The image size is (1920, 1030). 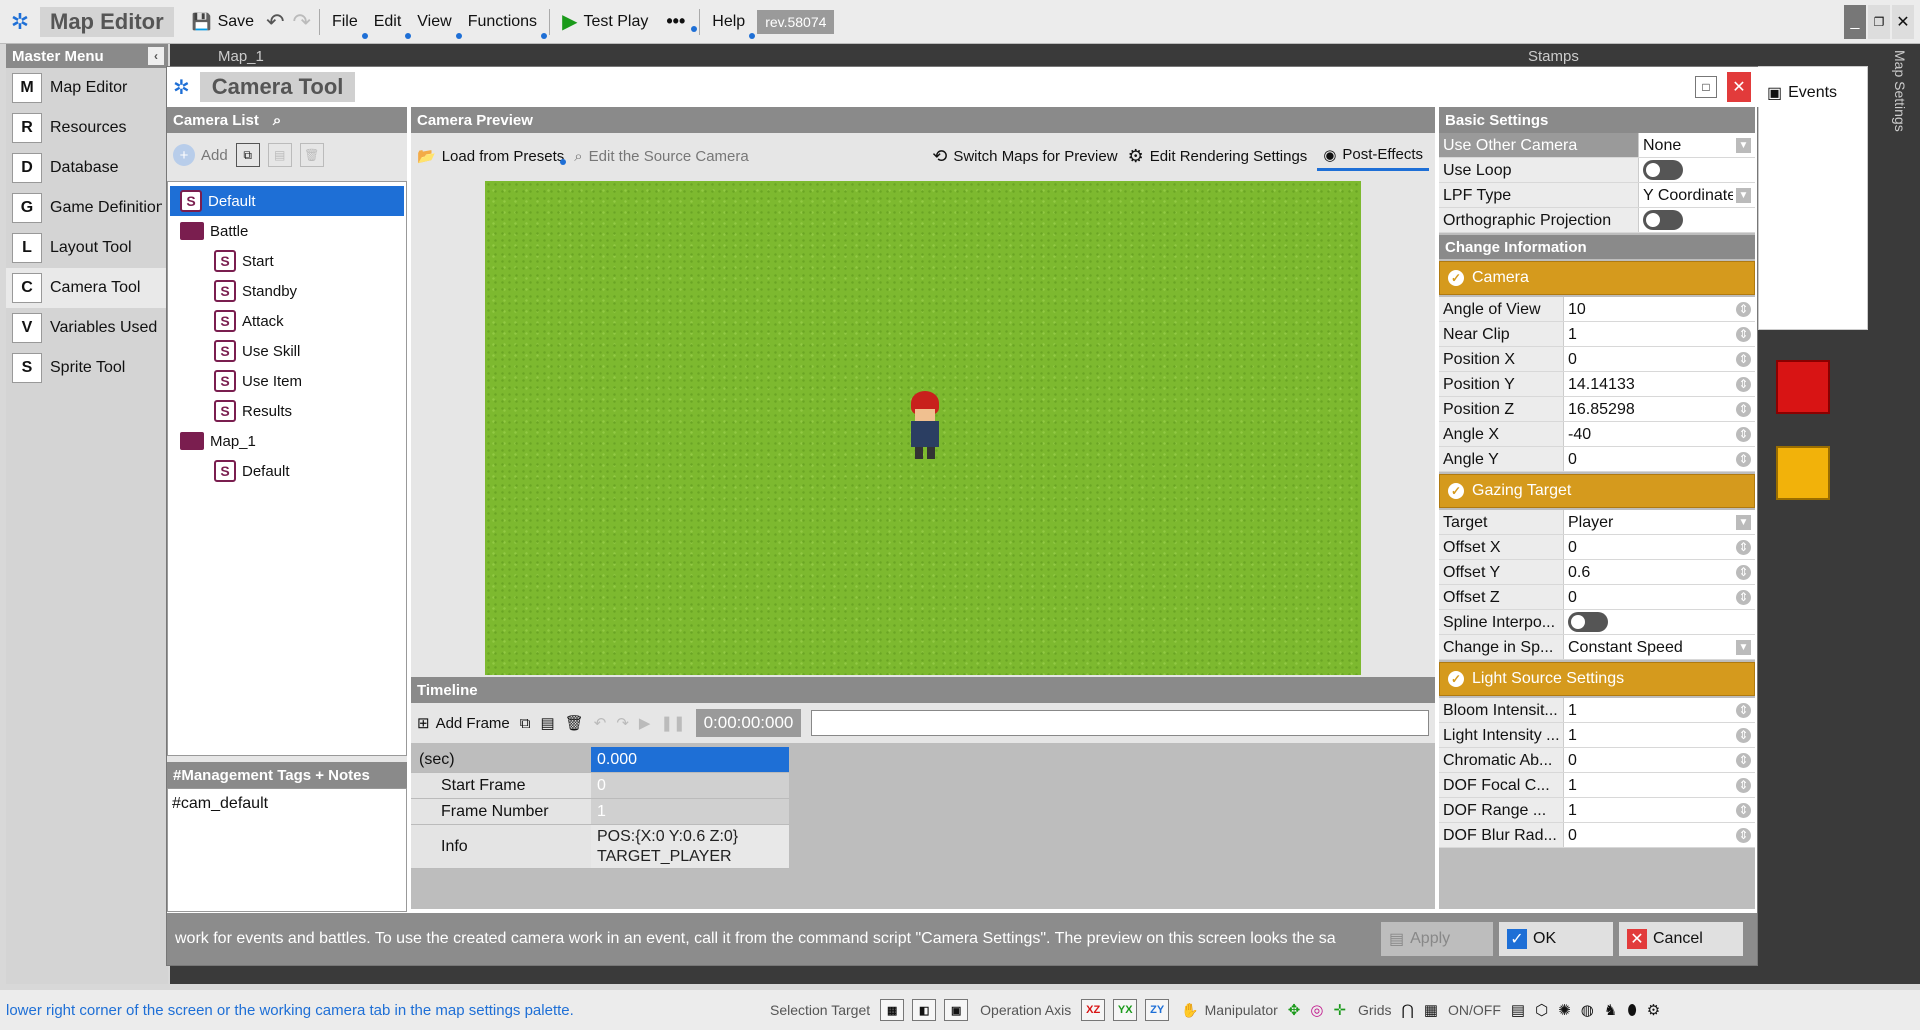 What do you see at coordinates (1659, 359) in the screenshot?
I see `position-x-input: 0 ⇕` at bounding box center [1659, 359].